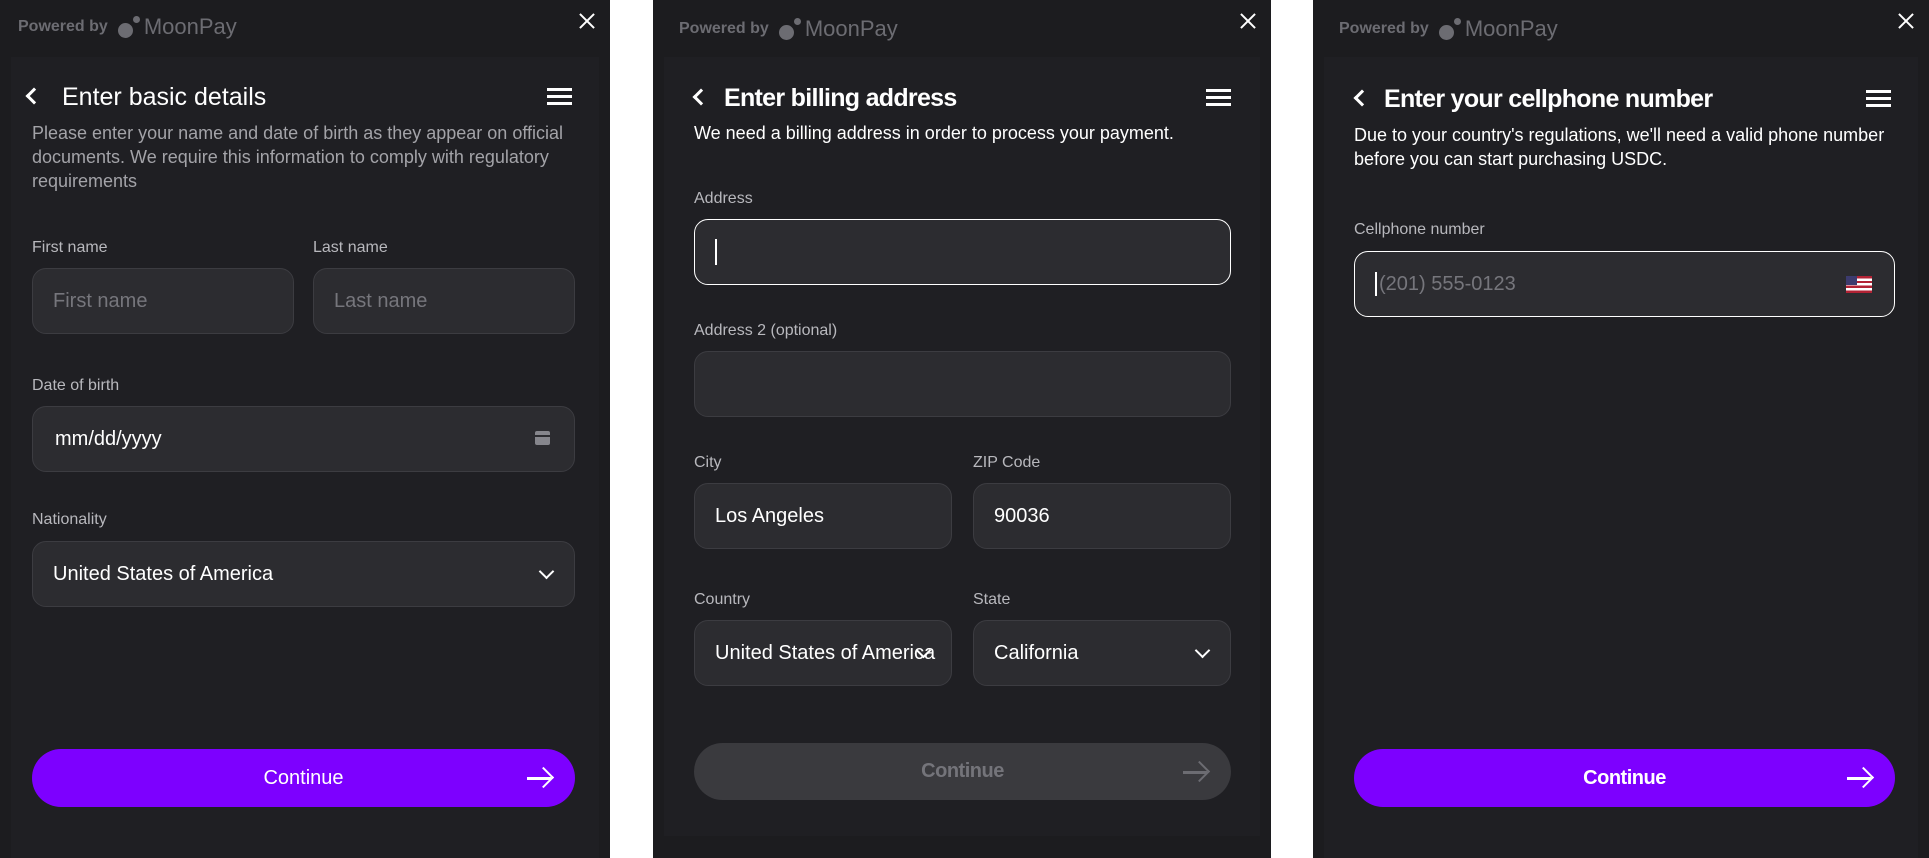 The width and height of the screenshot is (1929, 858). I want to click on phone-label: Cellphone number, so click(1419, 229).